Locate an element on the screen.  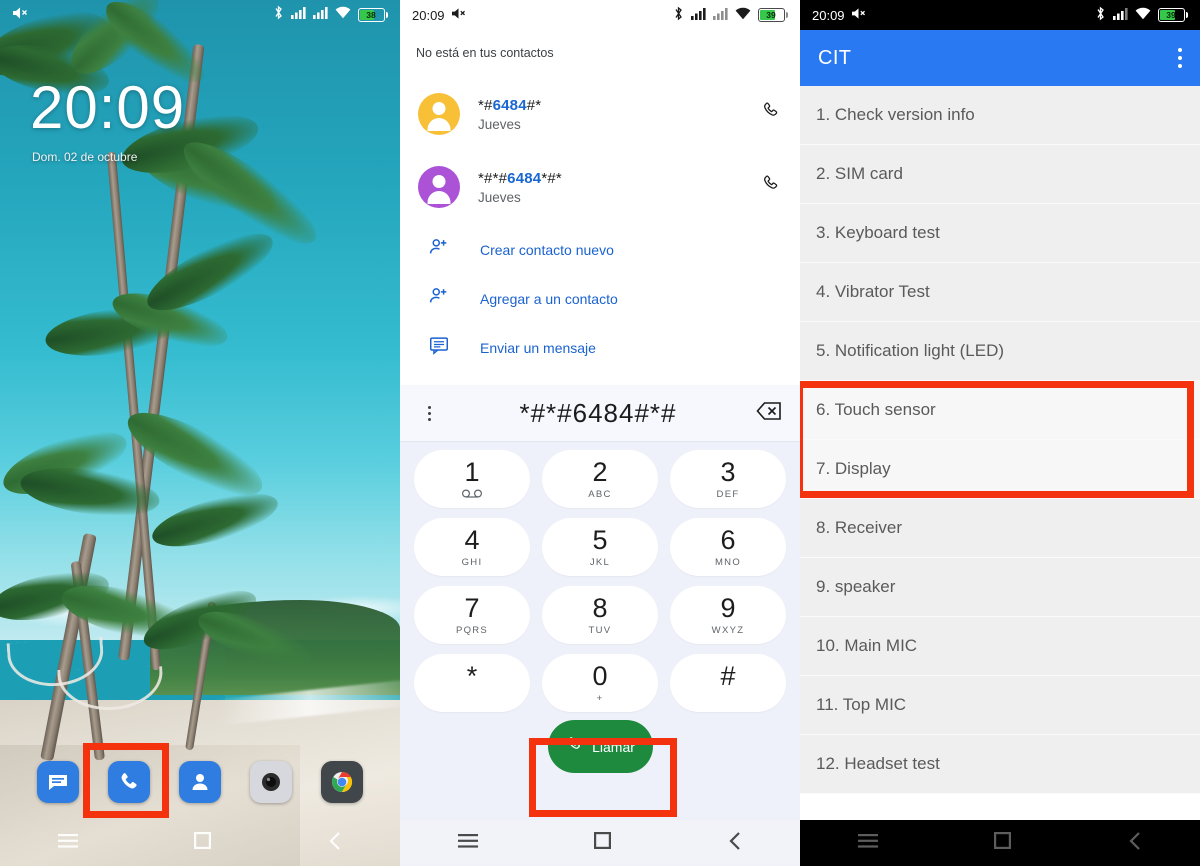
key-0: 0 + is located at coordinates (600, 683).